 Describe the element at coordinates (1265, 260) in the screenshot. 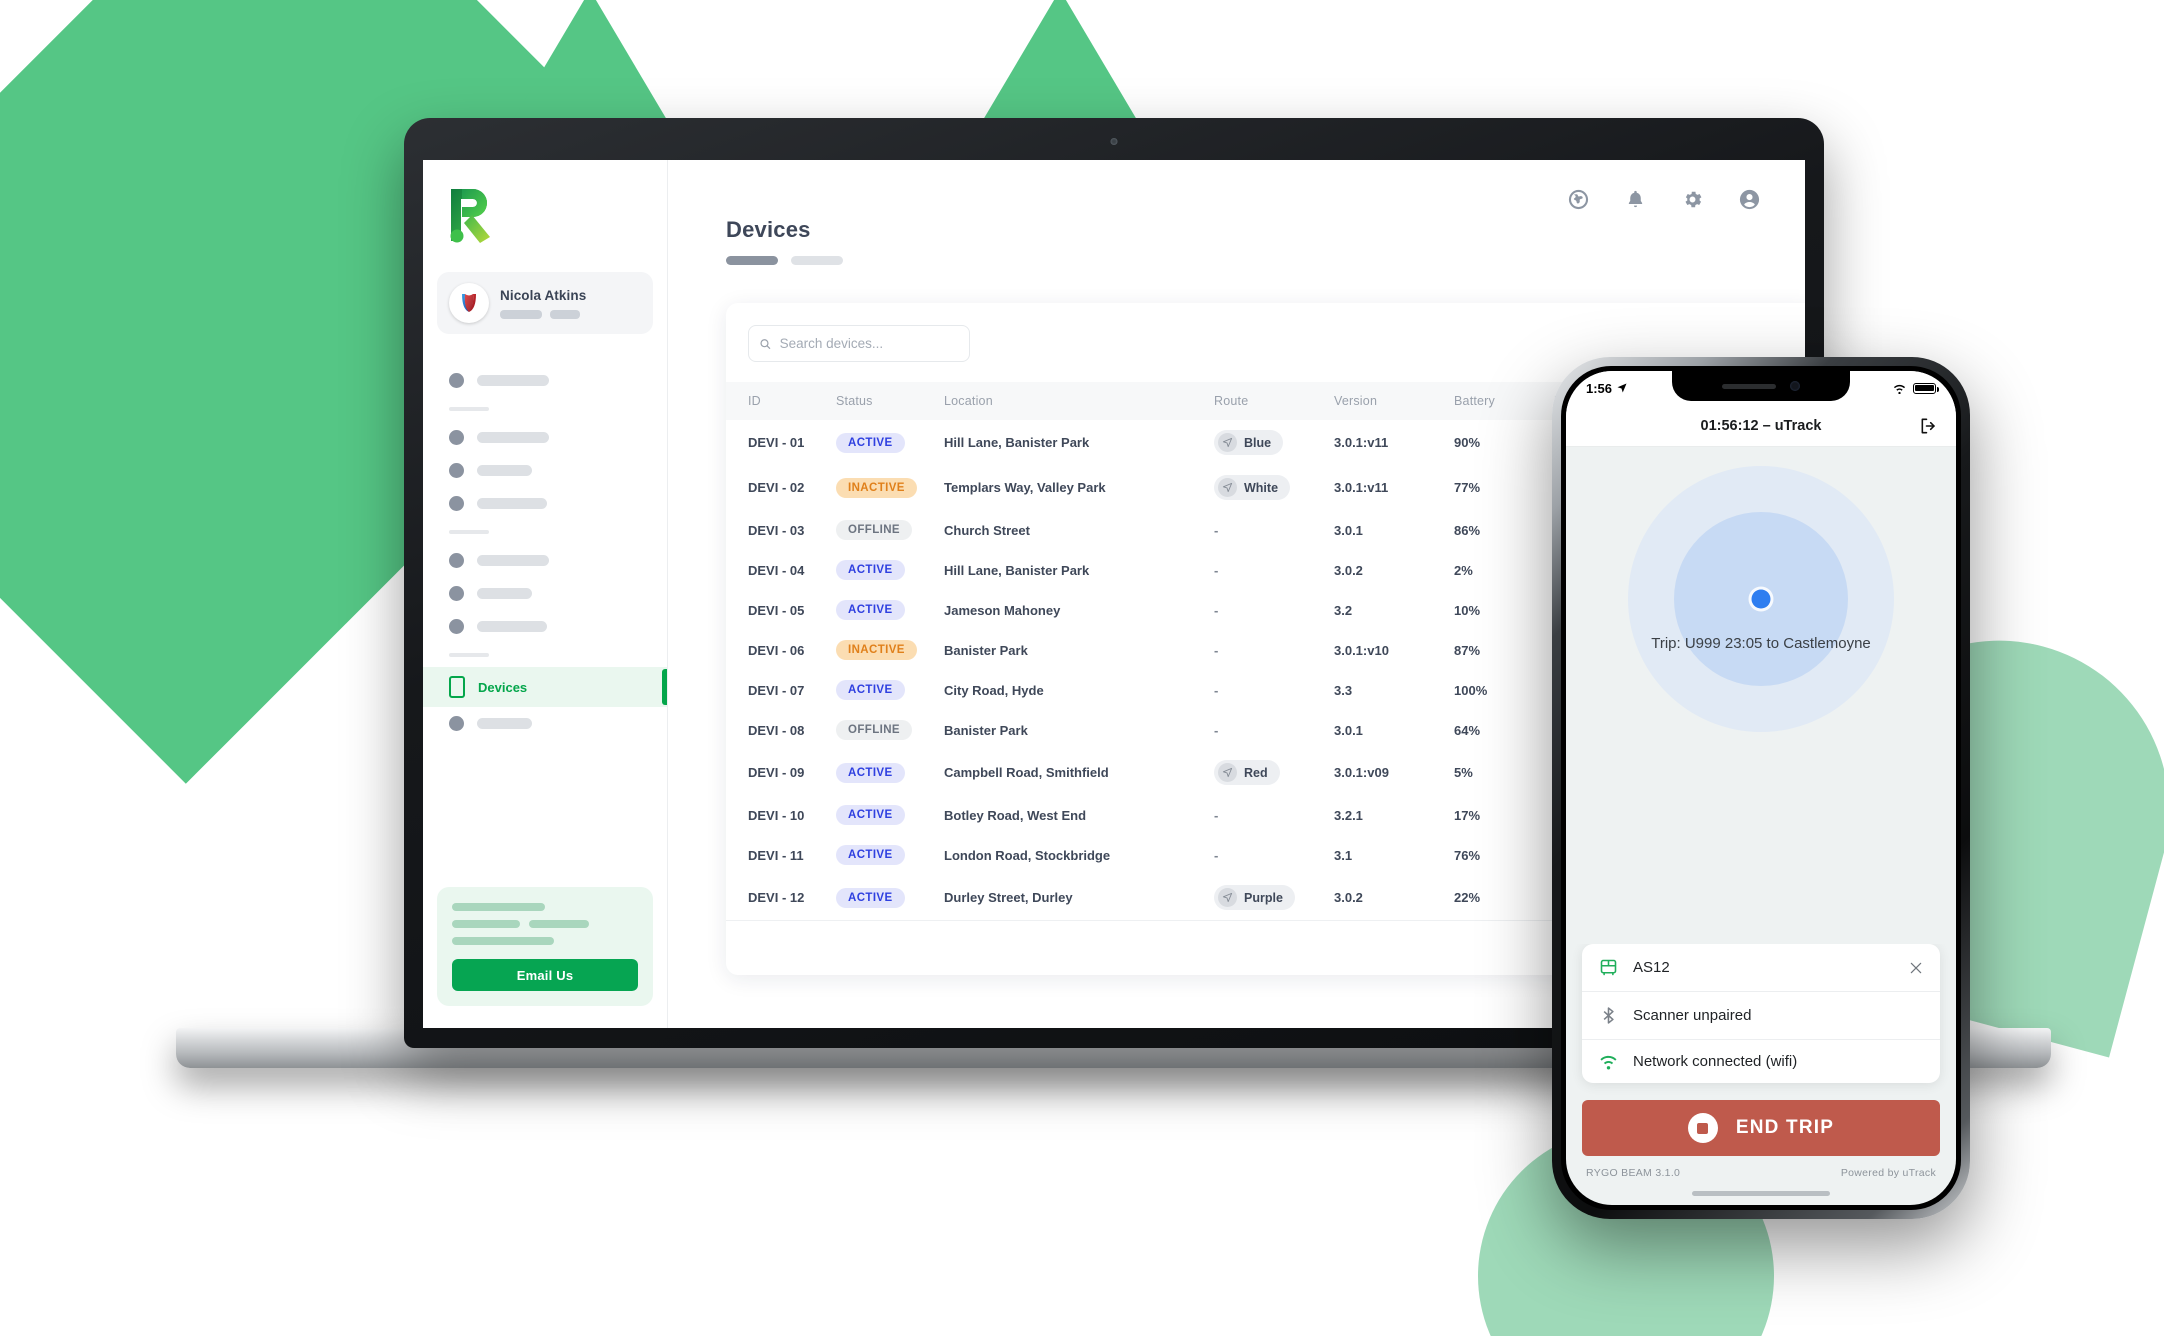

I see `breadcrumb` at that location.